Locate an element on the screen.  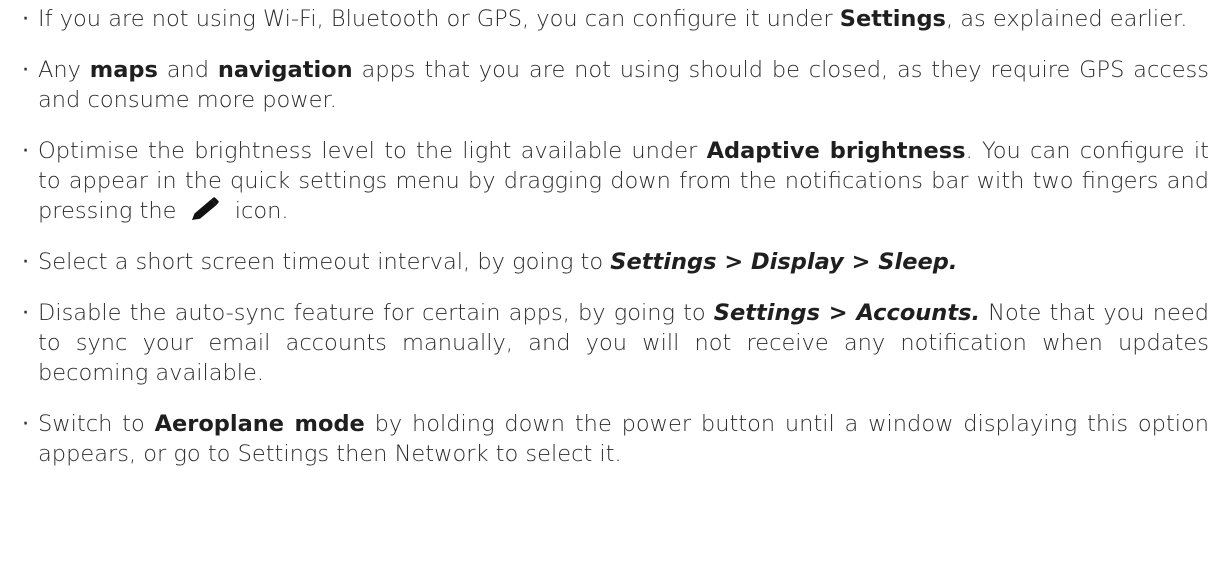
bold-term: navigation is located at coordinates (285, 70).